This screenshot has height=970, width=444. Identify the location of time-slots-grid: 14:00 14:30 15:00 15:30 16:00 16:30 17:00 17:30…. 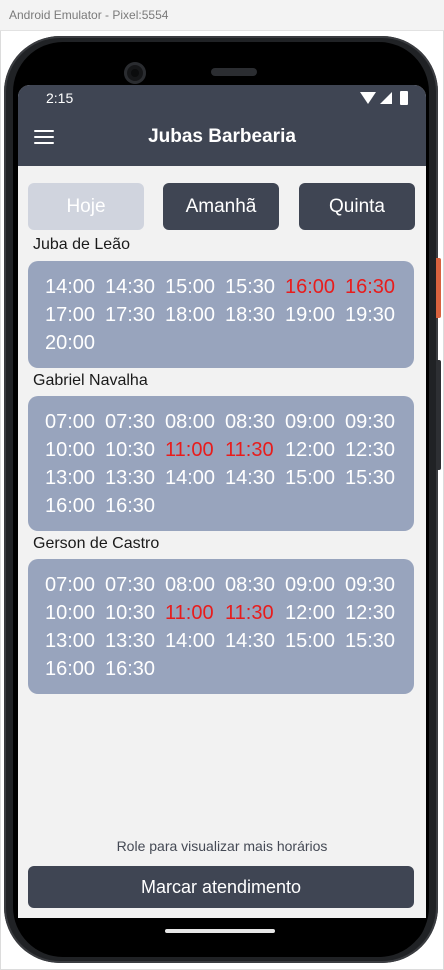
(231, 315).